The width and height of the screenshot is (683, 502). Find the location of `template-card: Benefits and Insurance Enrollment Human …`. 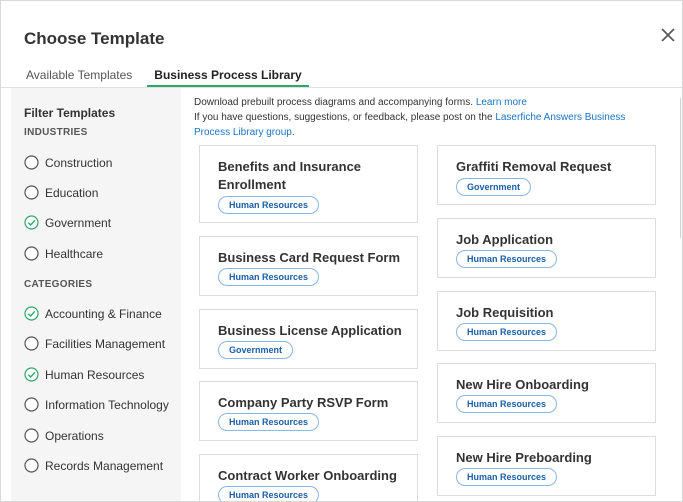

template-card: Benefits and Insurance Enrollment Human … is located at coordinates (308, 184).